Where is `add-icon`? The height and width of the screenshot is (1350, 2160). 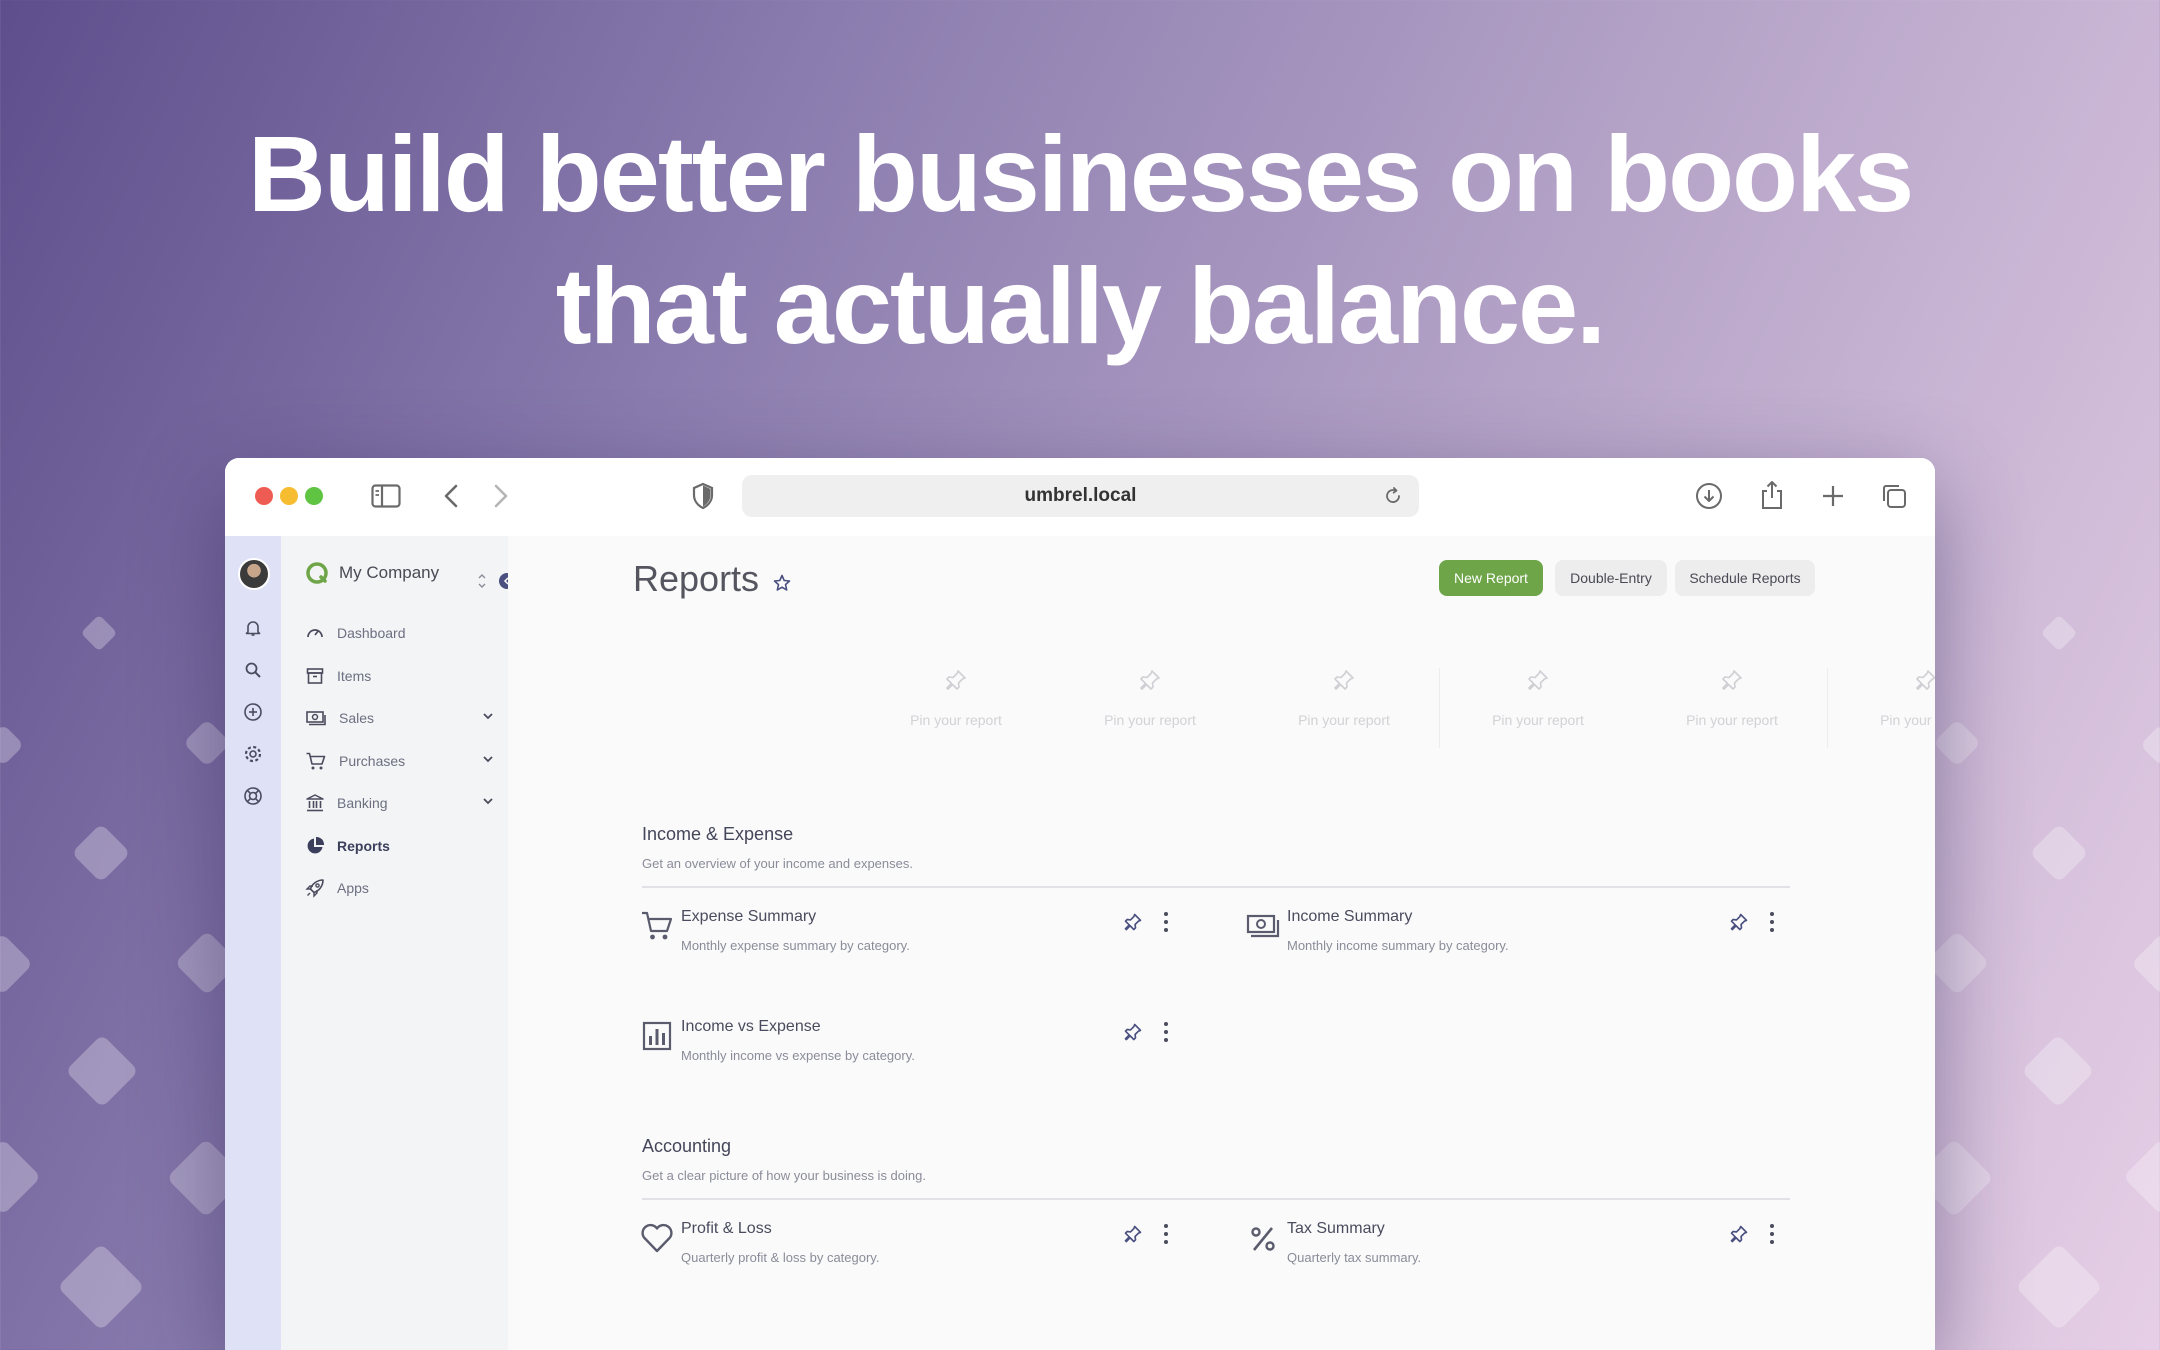 add-icon is located at coordinates (253, 712).